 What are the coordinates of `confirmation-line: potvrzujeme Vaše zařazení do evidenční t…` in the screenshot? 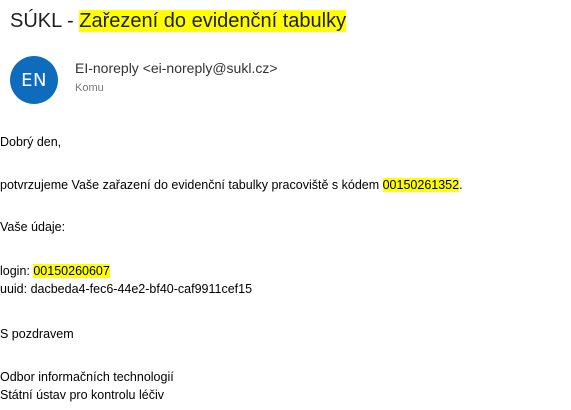 It's located at (285, 185).